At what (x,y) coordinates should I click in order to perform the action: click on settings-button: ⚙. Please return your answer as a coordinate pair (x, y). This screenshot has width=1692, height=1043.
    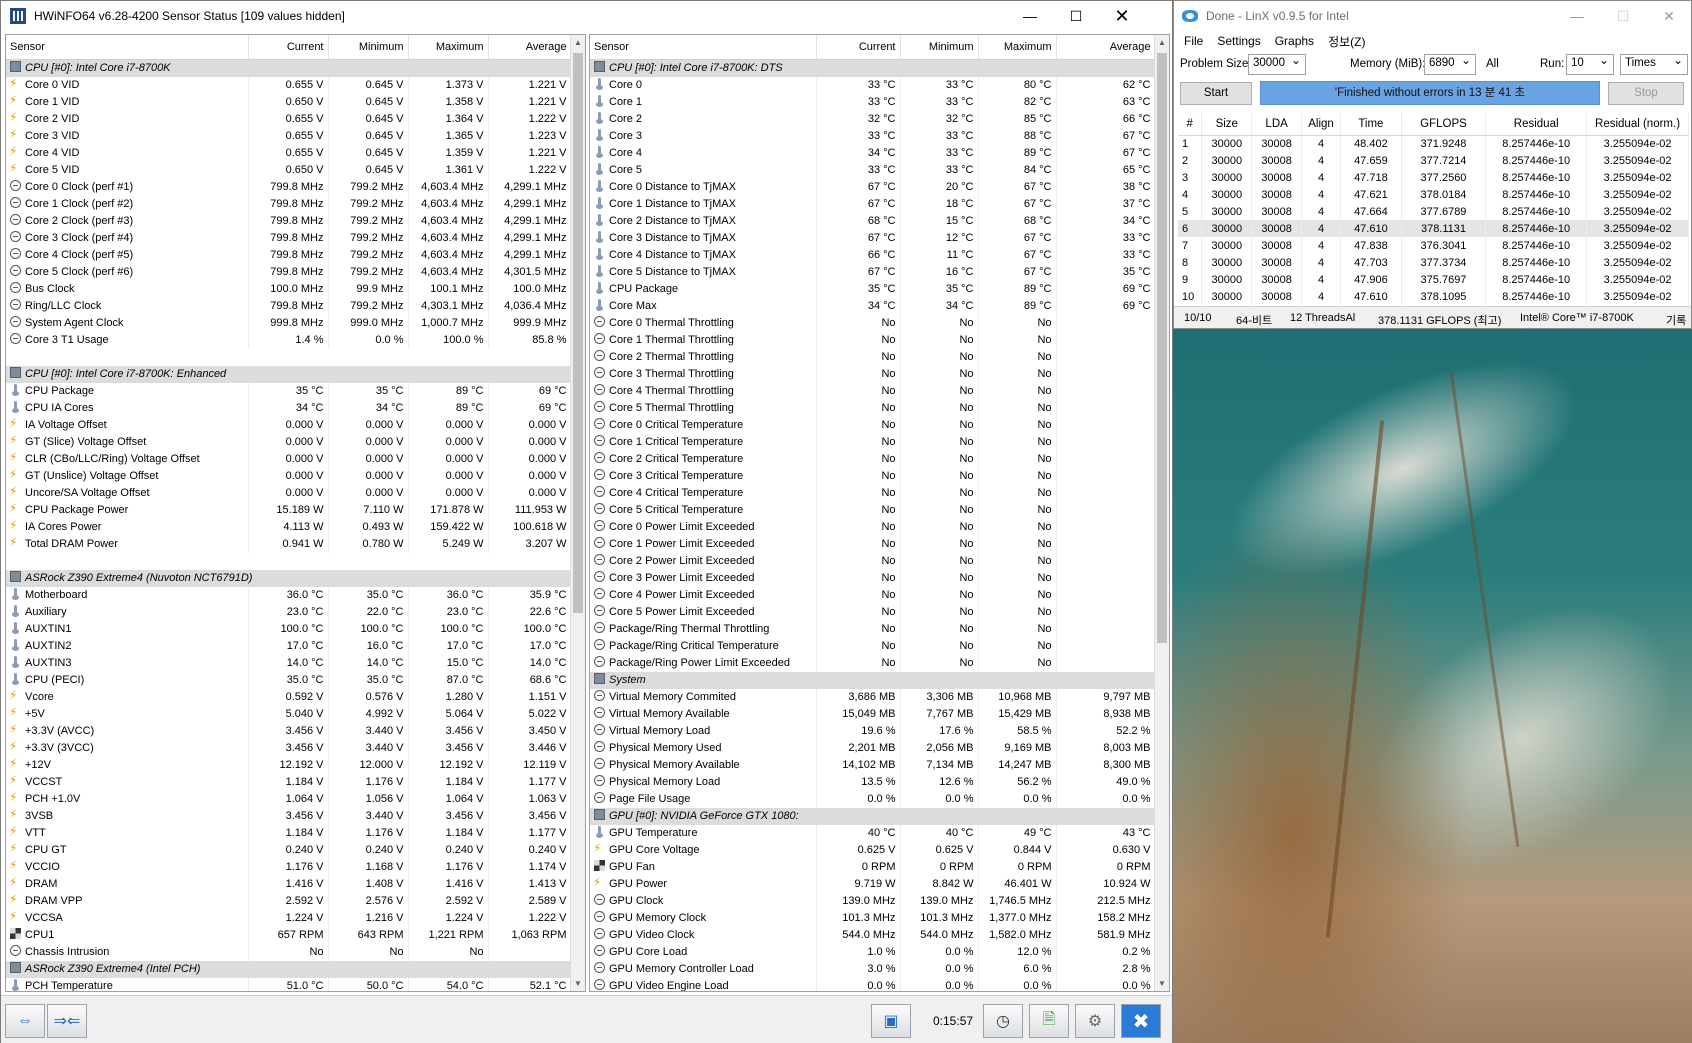
    Looking at the image, I should click on (1095, 1021).